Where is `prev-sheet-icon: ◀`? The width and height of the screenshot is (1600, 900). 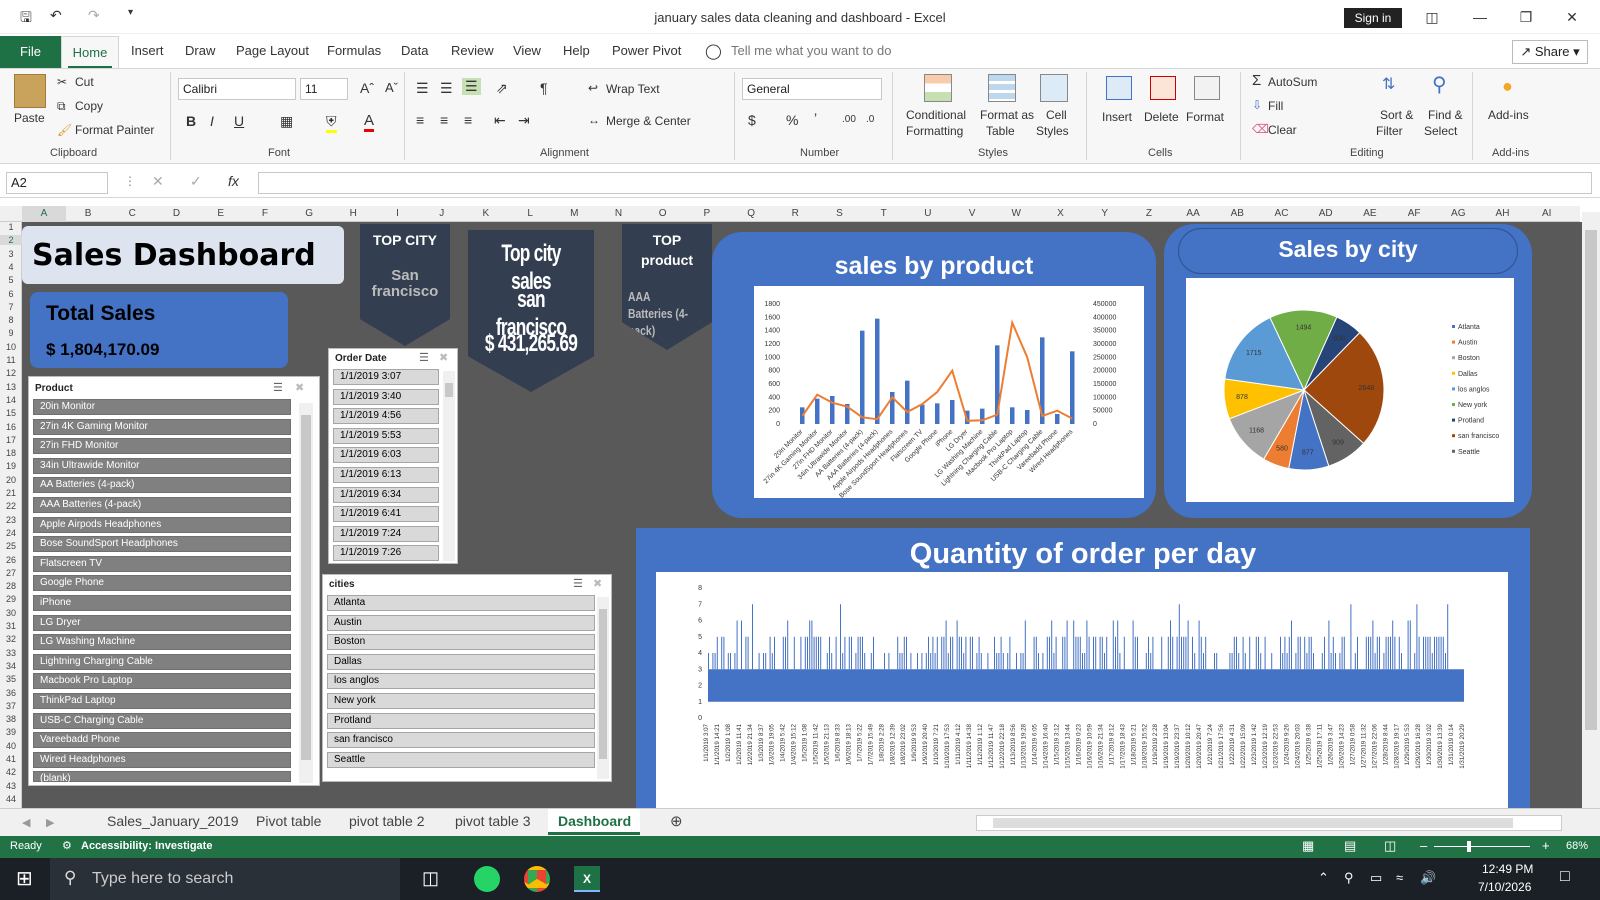
prev-sheet-icon: ◀ is located at coordinates (26, 822).